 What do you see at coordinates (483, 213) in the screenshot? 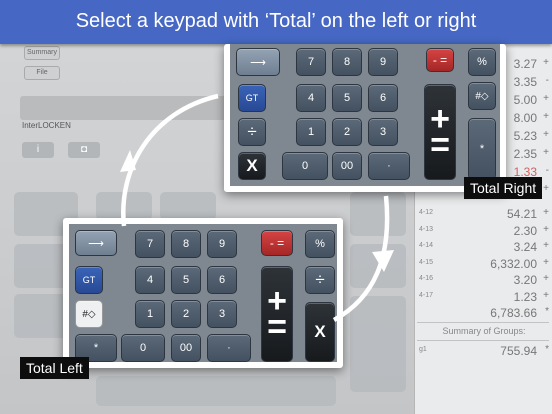
I see `tape-row: 4-12 54.21 +` at bounding box center [483, 213].